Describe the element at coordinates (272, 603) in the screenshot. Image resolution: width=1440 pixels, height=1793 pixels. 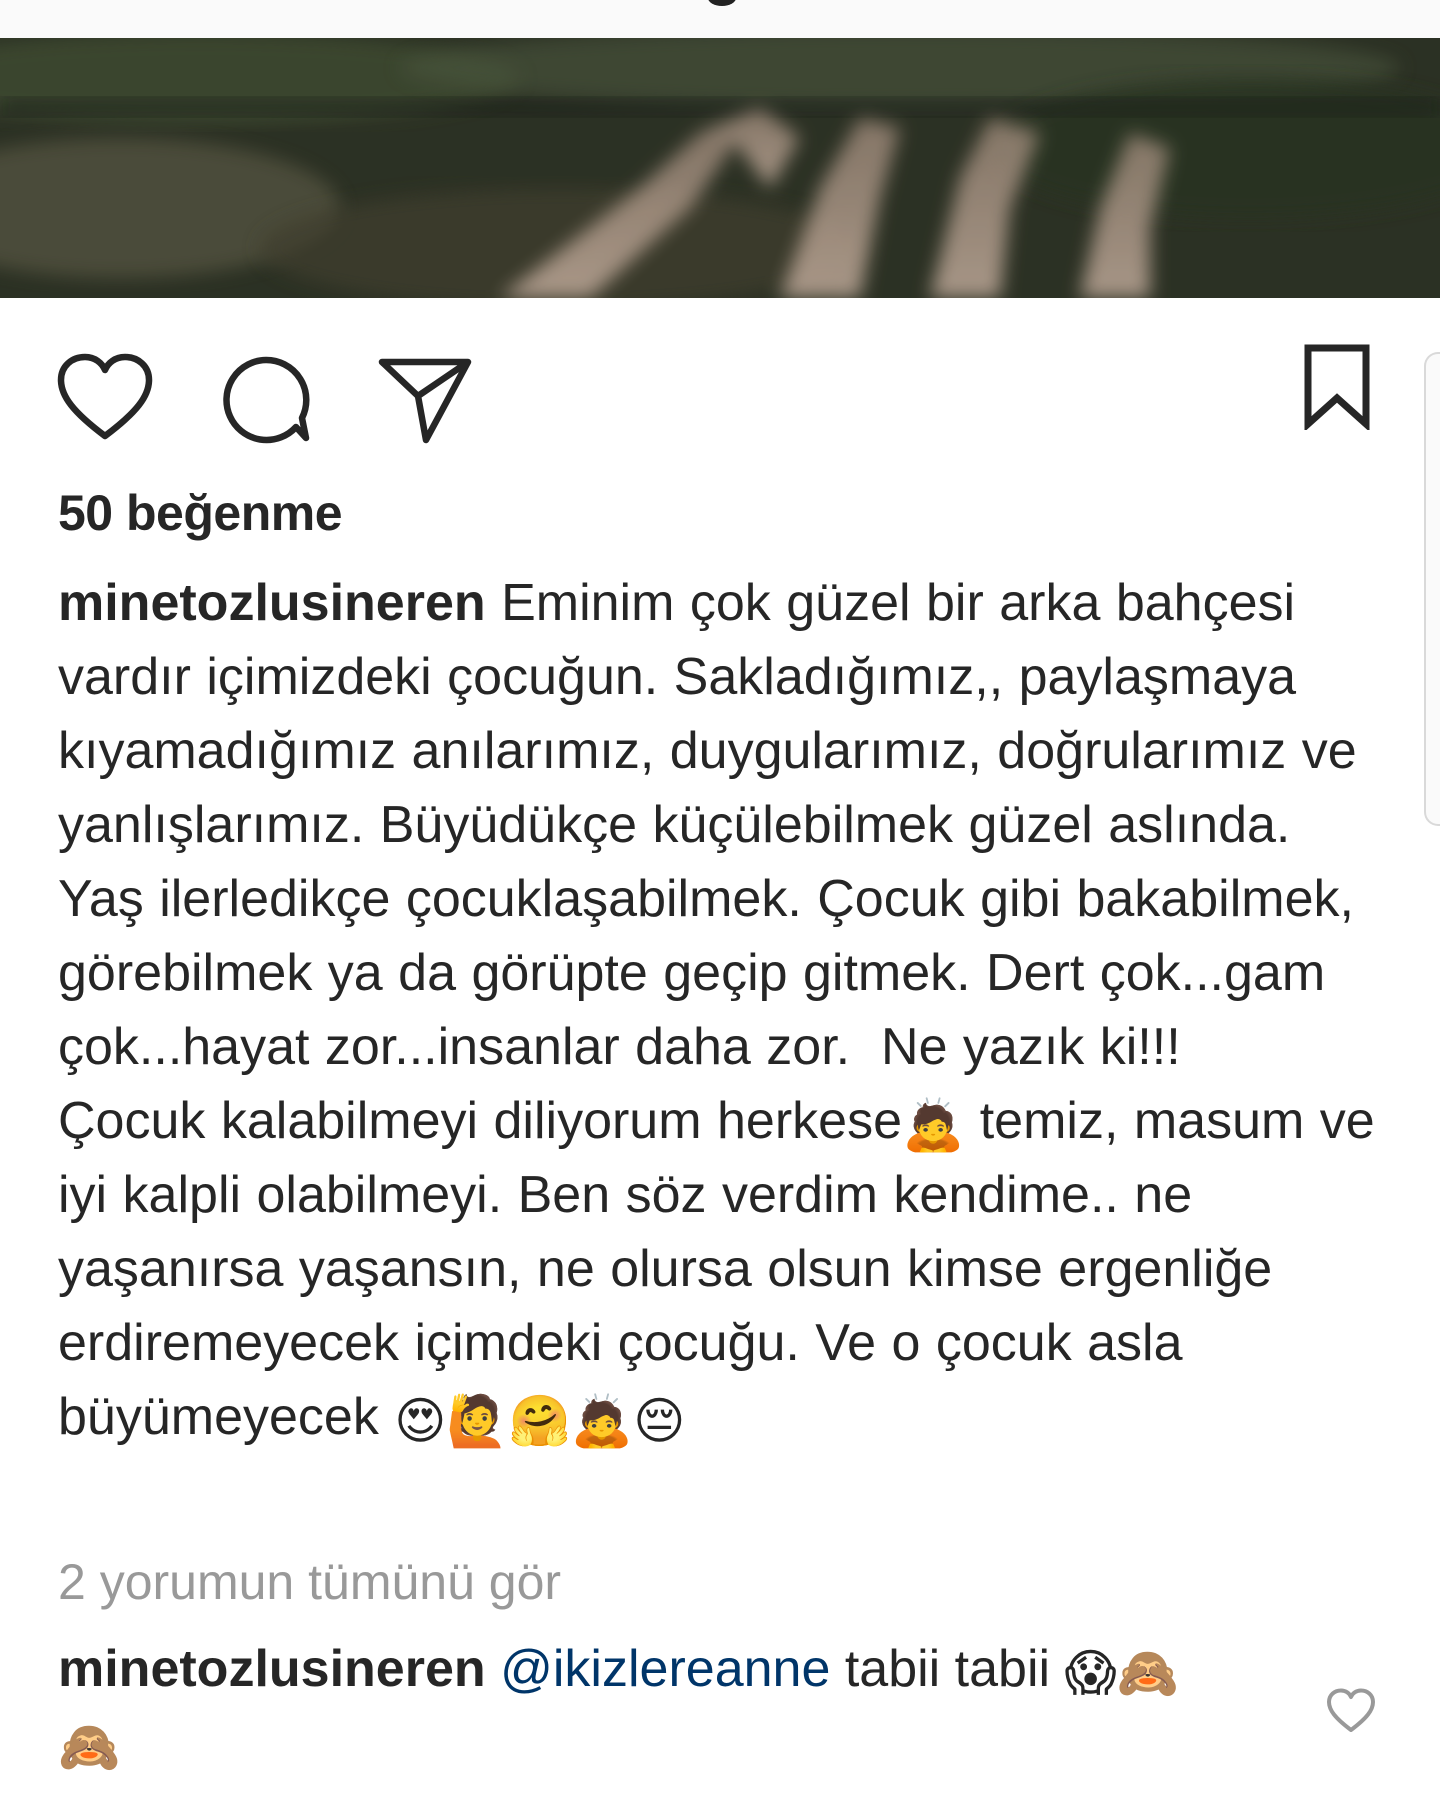
I see `caption-username: minetozlusineren` at that location.